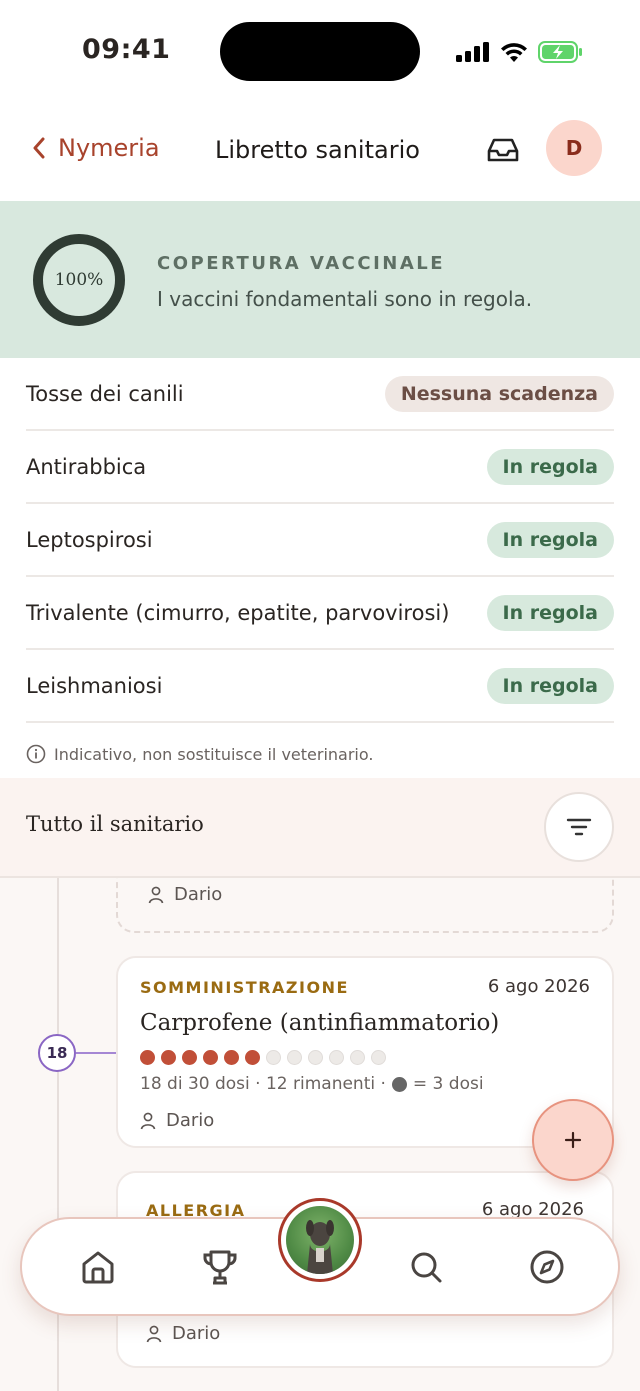  What do you see at coordinates (39, 148) in the screenshot?
I see `chevron-left-icon` at bounding box center [39, 148].